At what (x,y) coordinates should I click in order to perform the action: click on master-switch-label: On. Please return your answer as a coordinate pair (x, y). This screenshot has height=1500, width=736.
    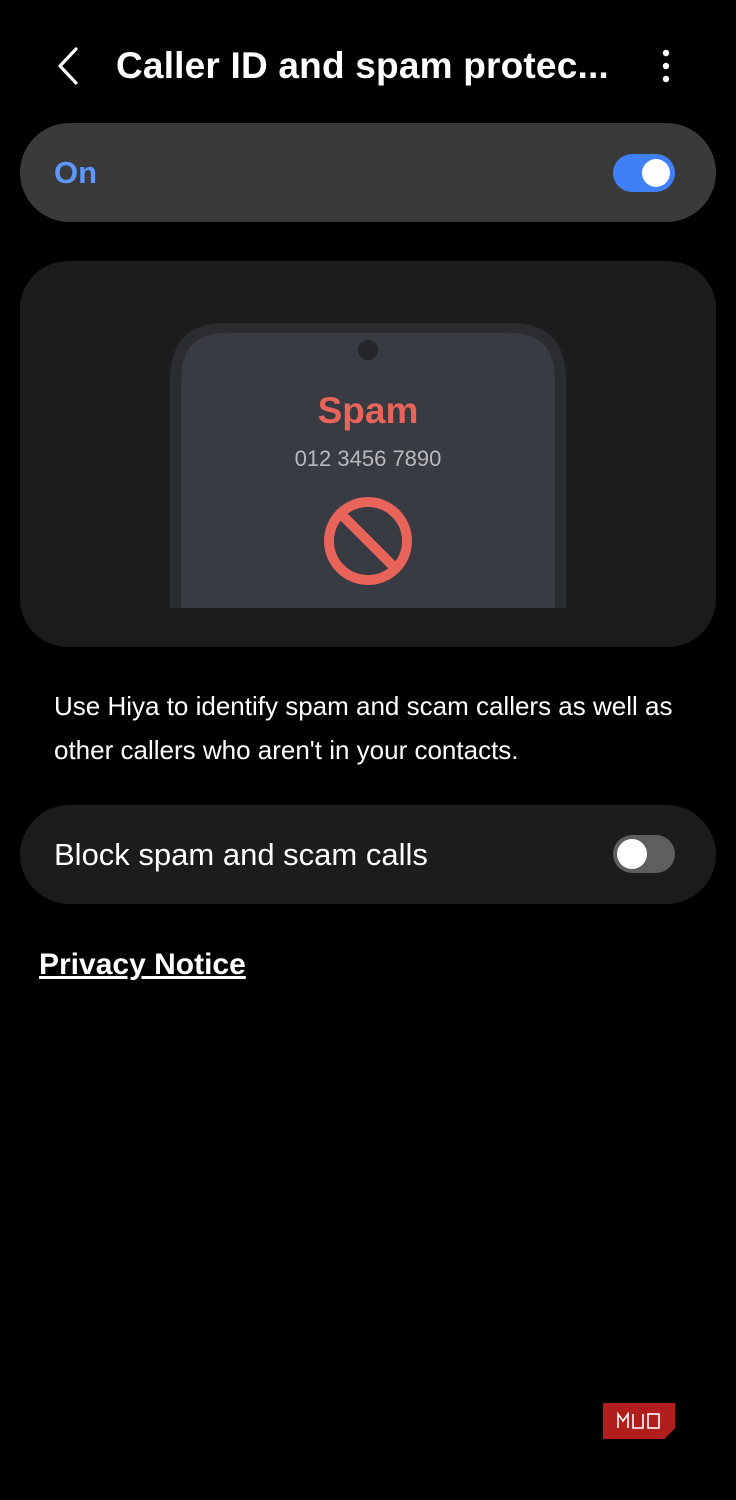
    Looking at the image, I should click on (76, 172).